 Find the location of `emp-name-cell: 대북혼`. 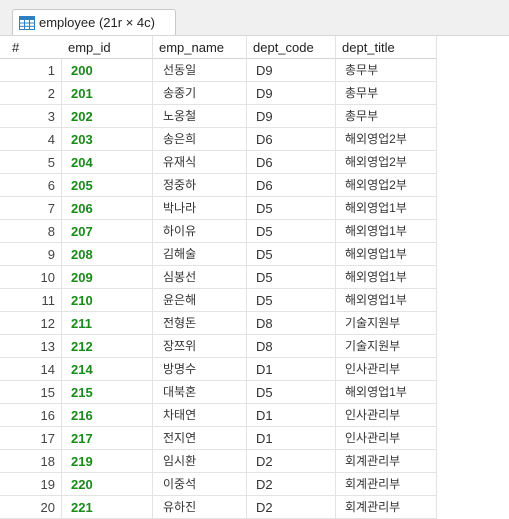

emp-name-cell: 대북혼 is located at coordinates (200, 392).